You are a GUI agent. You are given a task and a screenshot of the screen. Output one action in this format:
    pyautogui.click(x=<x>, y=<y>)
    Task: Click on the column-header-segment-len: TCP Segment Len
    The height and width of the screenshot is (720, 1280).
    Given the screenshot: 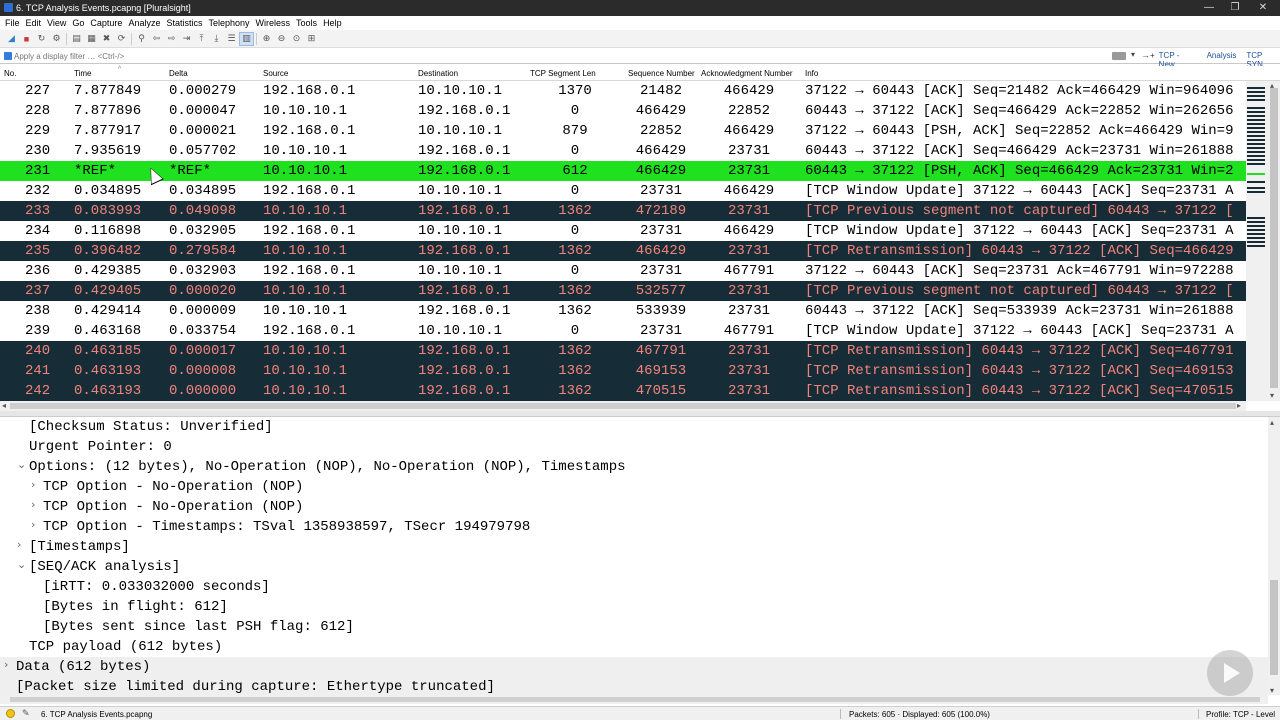 What is the action you would take?
    pyautogui.click(x=563, y=73)
    